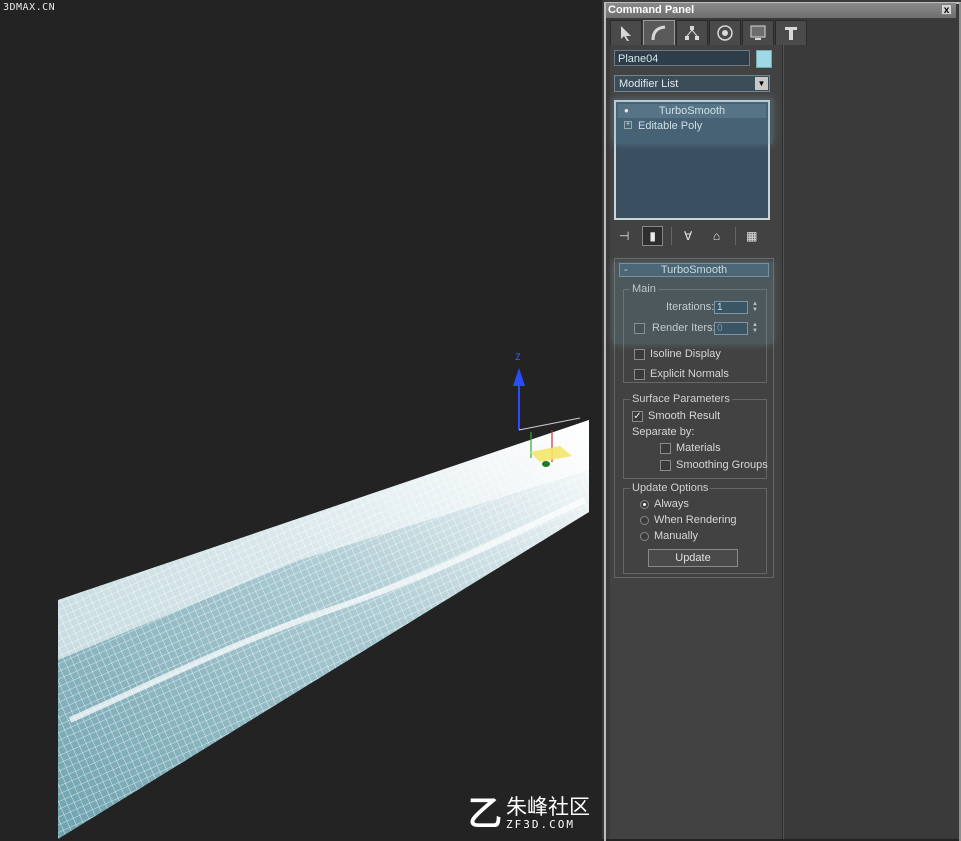 Image resolution: width=961 pixels, height=841 pixels. I want to click on radio-manually, so click(644, 536).